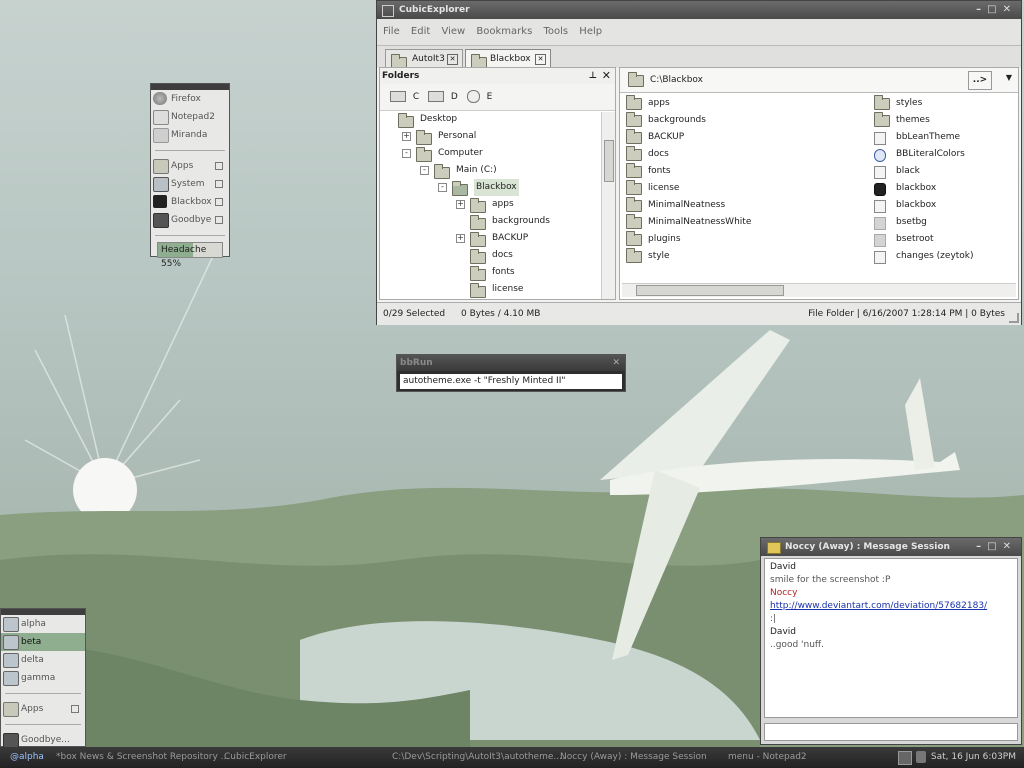 Image resolution: width=1024 pixels, height=768 pixels. Describe the element at coordinates (420, 31) in the screenshot. I see `menu-edit: Edit` at that location.